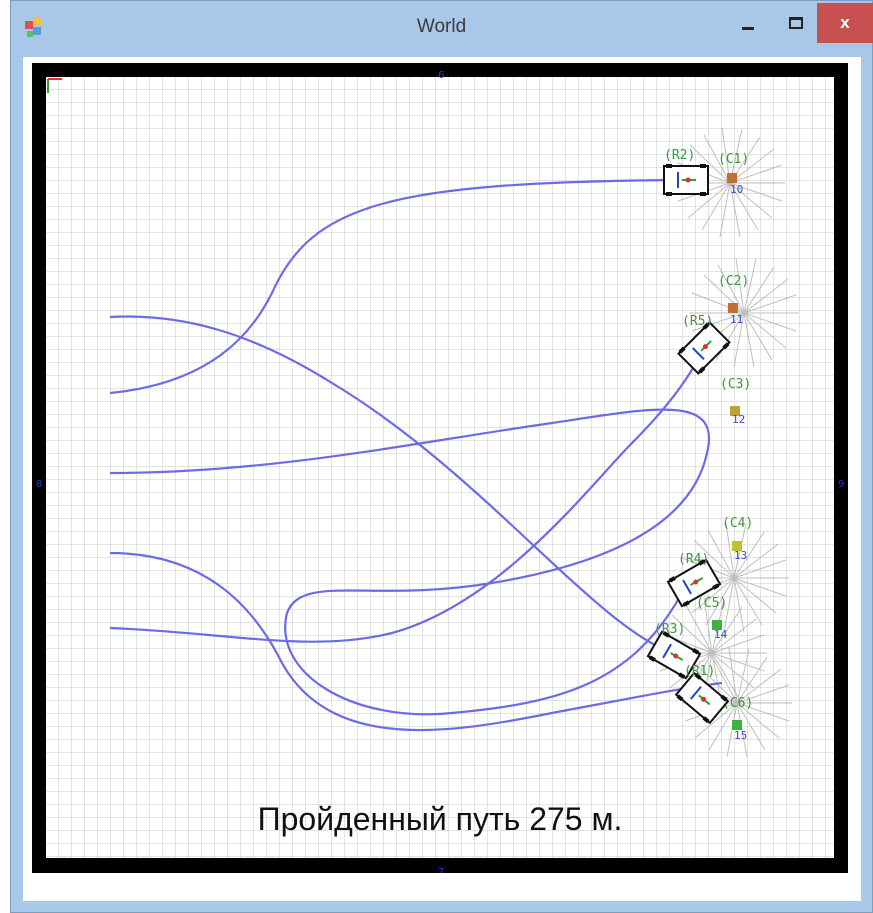  I want to click on svg-text: 15, so click(740, 735).